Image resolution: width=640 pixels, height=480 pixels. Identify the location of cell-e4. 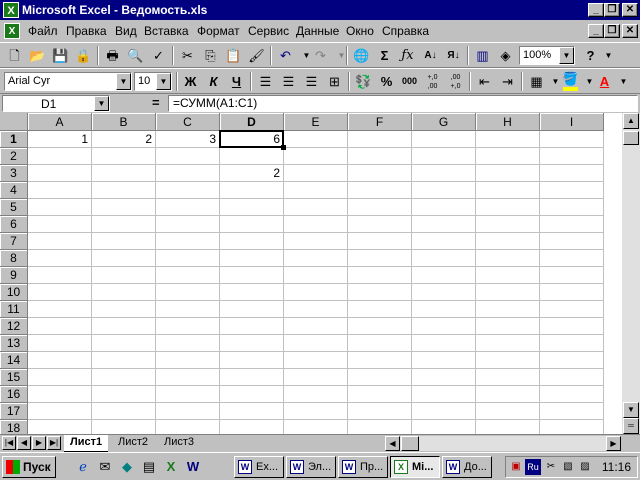
(316, 190).